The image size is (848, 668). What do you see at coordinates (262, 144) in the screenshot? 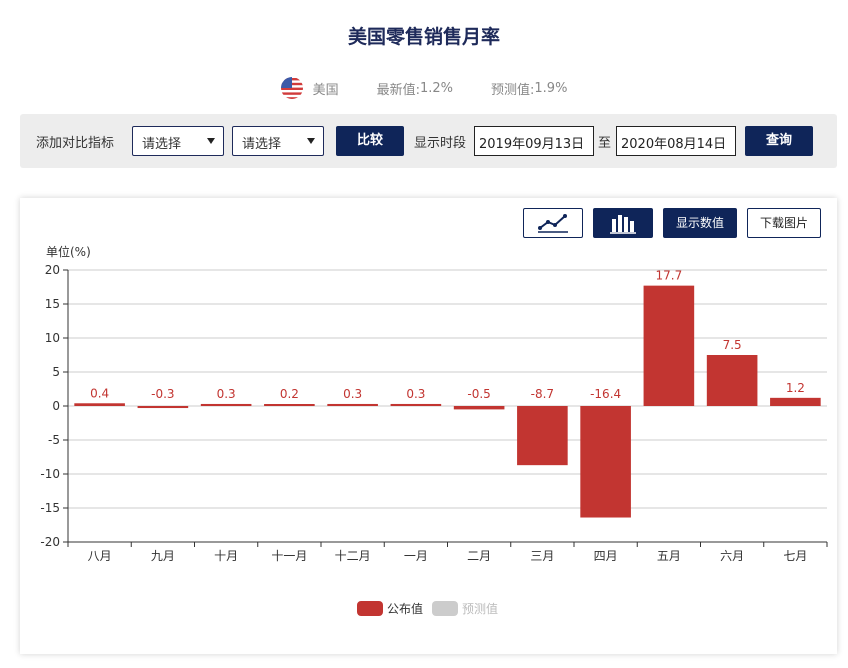
I see `indicator-select-2-value: 请选择` at bounding box center [262, 144].